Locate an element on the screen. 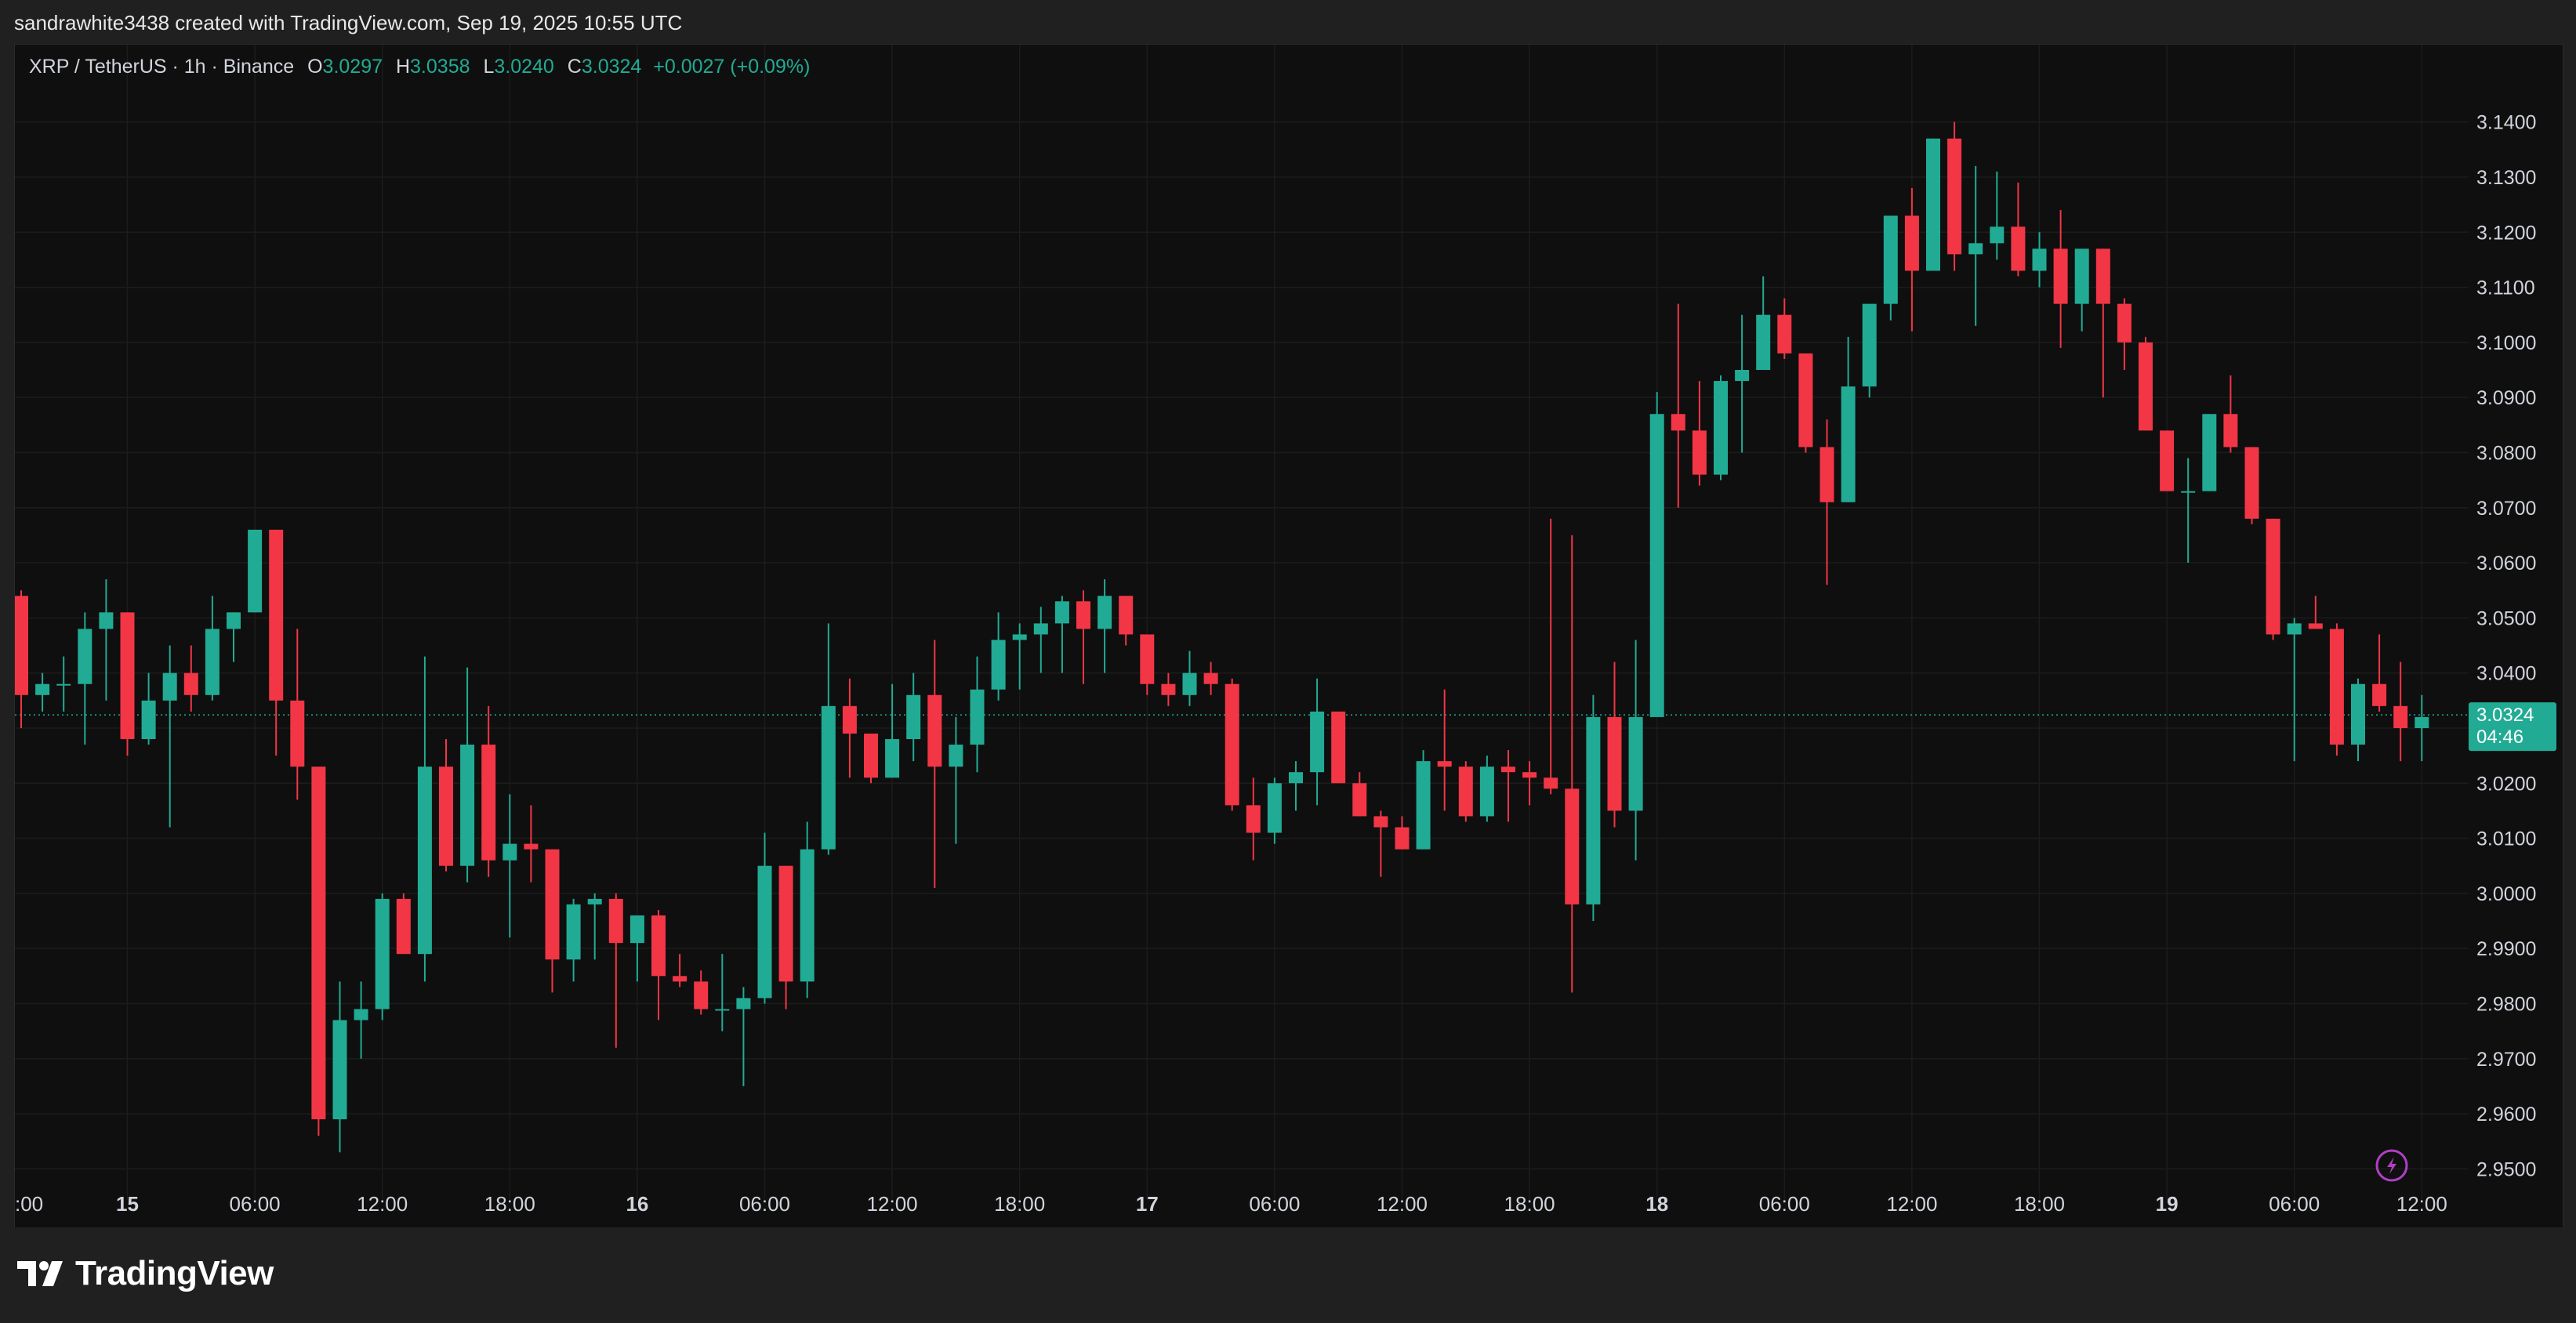 Image resolution: width=2576 pixels, height=1323 pixels. close-label: C is located at coordinates (575, 67).